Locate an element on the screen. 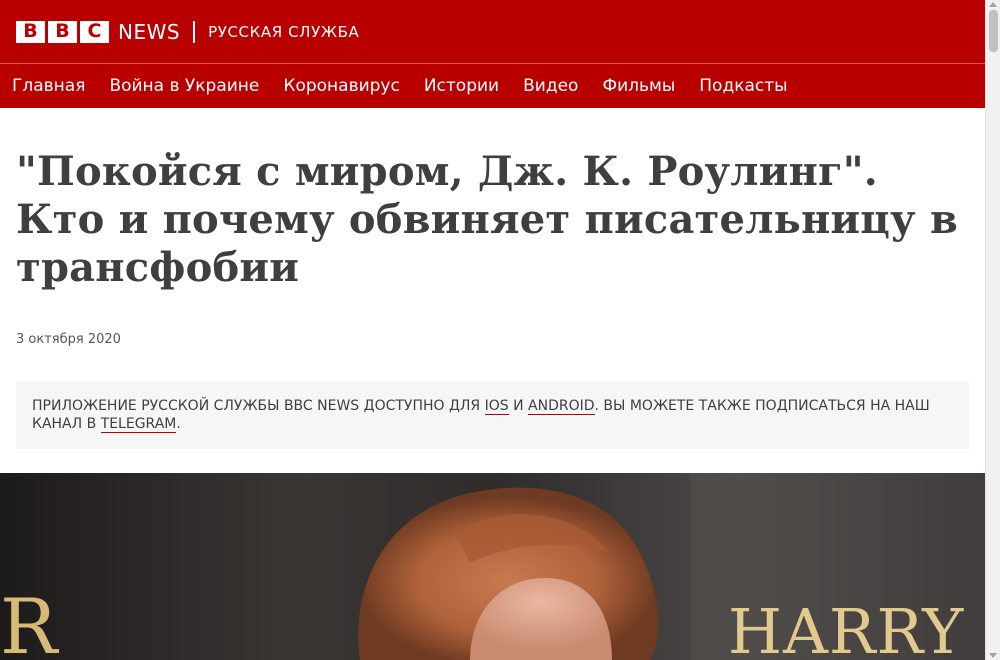  promo-text: И is located at coordinates (518, 406).